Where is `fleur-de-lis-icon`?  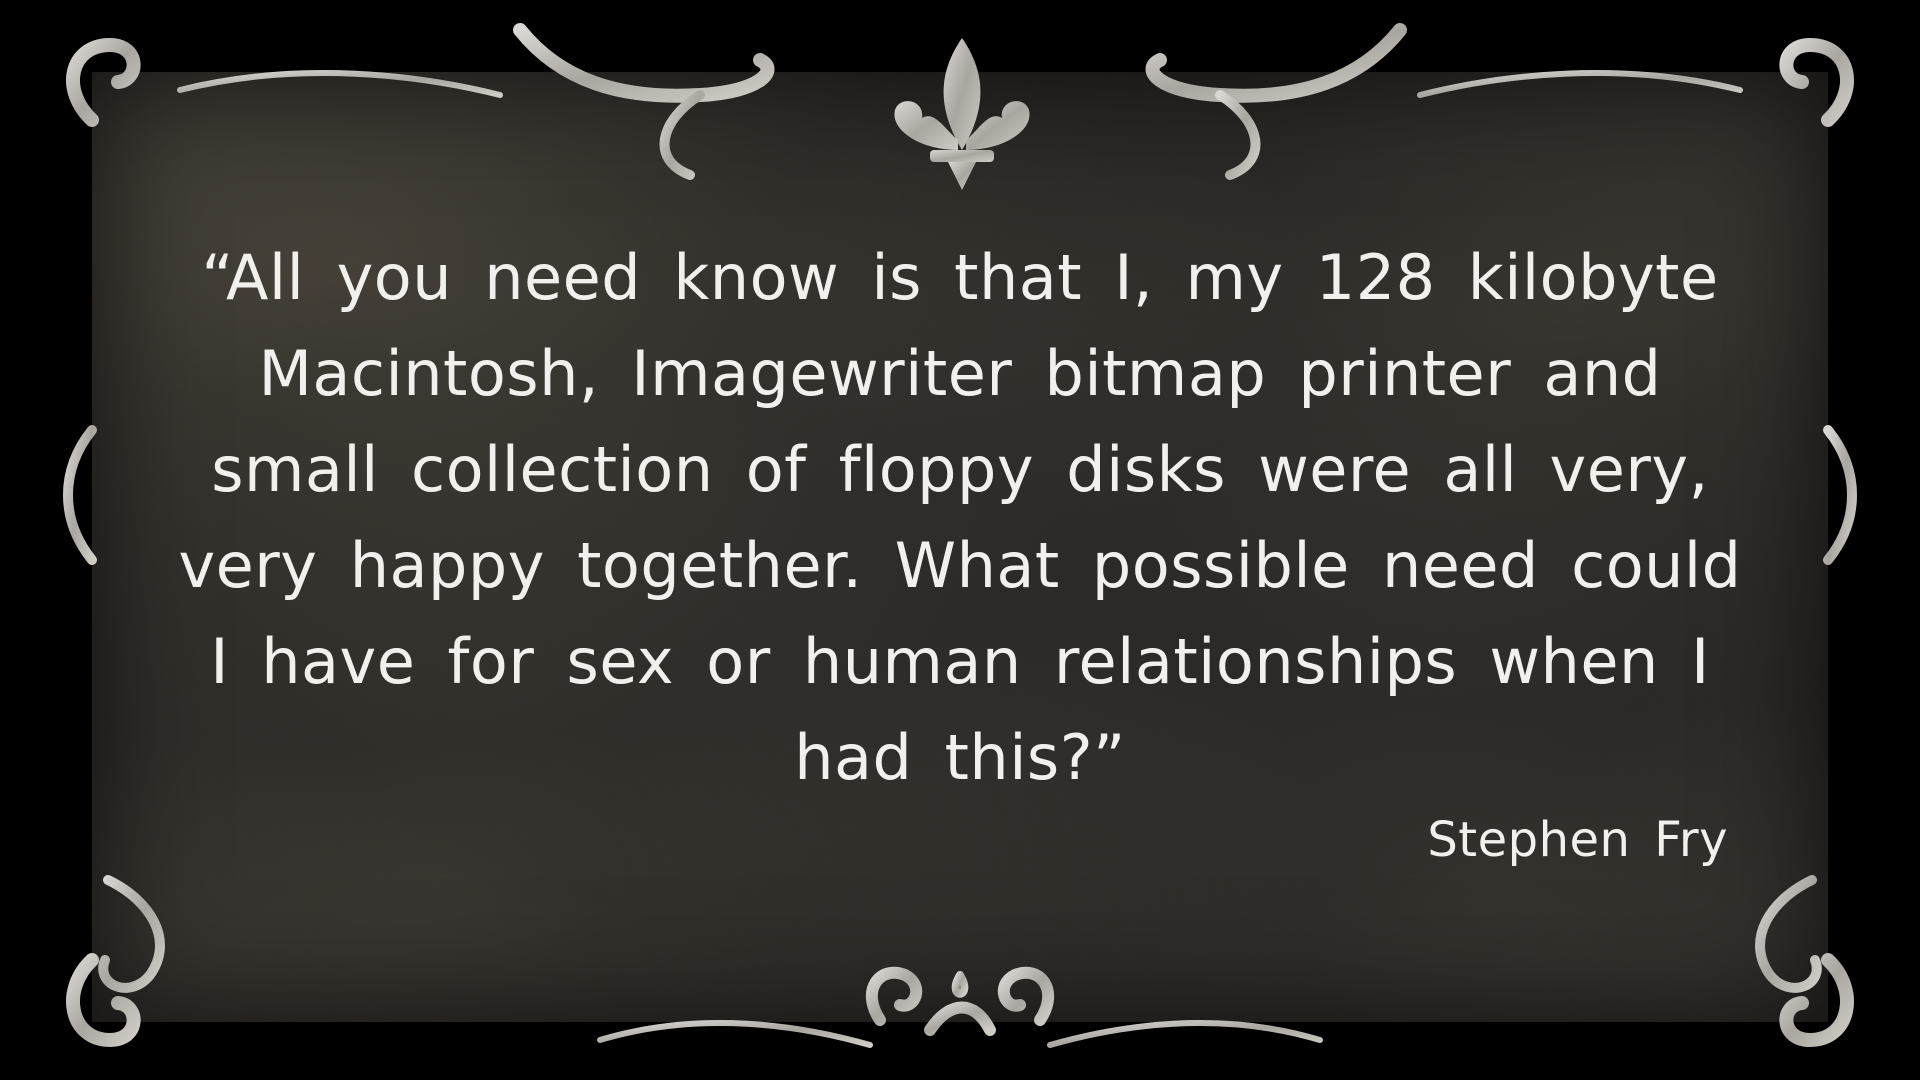 fleur-de-lis-icon is located at coordinates (962, 114).